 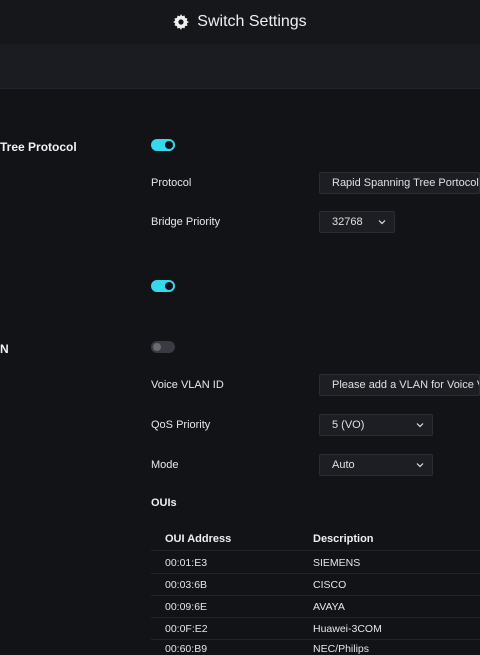 What do you see at coordinates (376, 465) in the screenshot?
I see `mode-select: Auto` at bounding box center [376, 465].